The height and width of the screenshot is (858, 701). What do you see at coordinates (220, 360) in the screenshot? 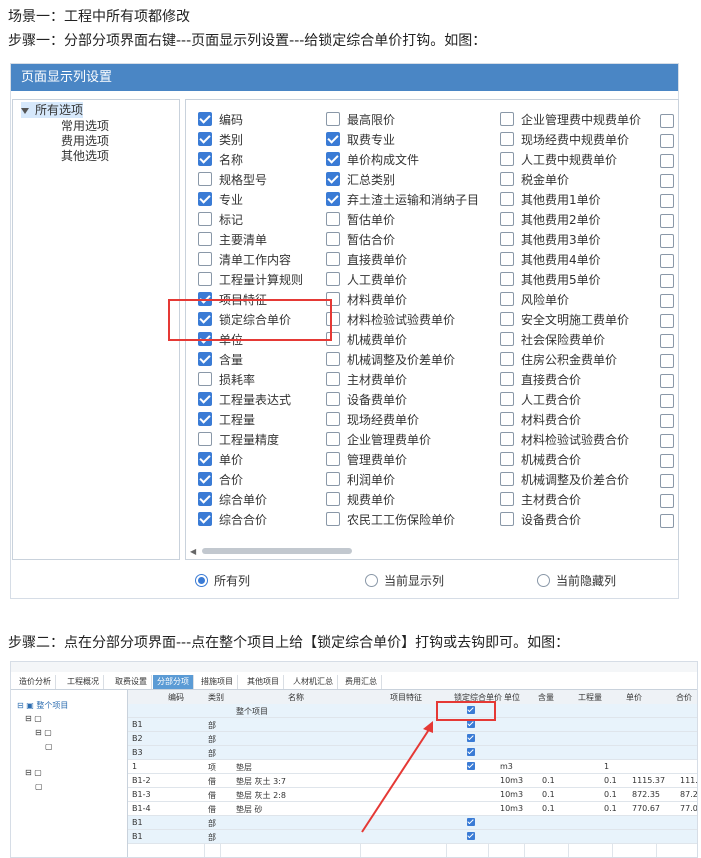
I see `column-checkbox: 含量` at bounding box center [220, 360].